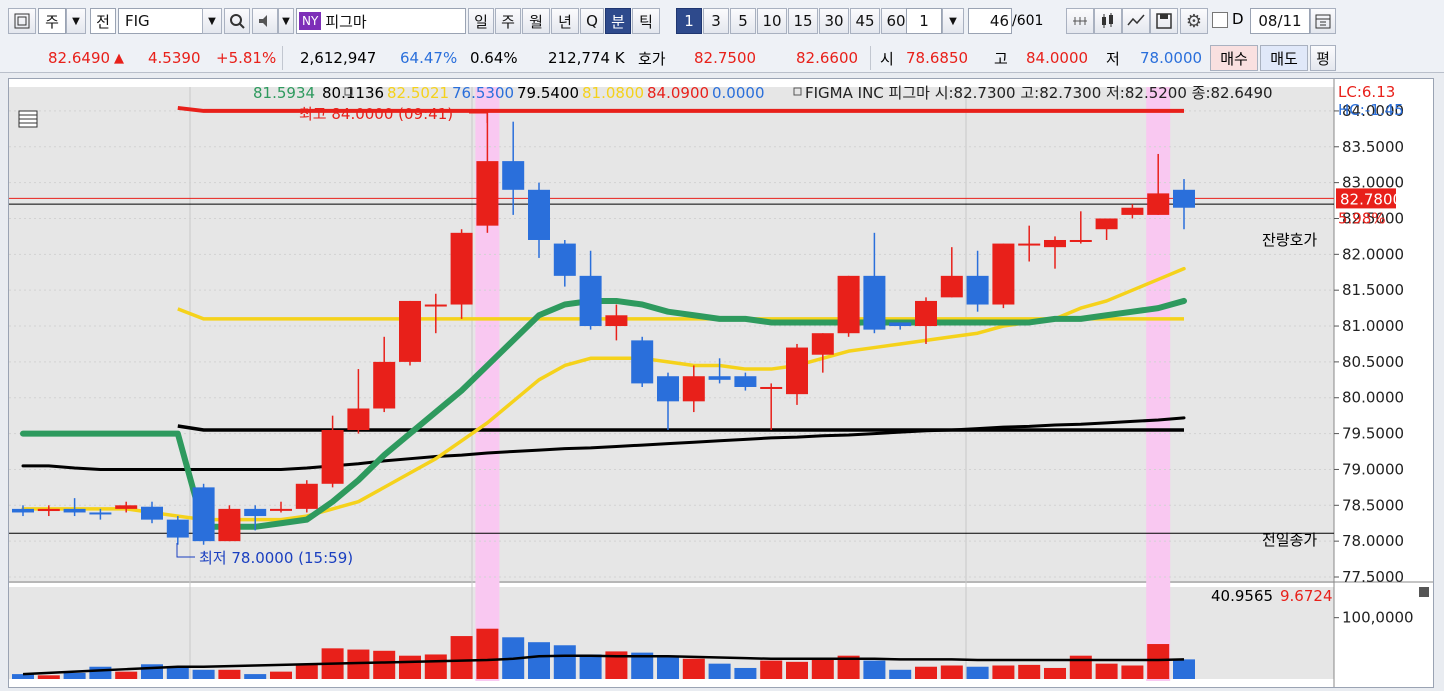 The height and width of the screenshot is (691, 1444). I want to click on min-price-label: 최저 78.0000 (15:59), so click(276, 558).